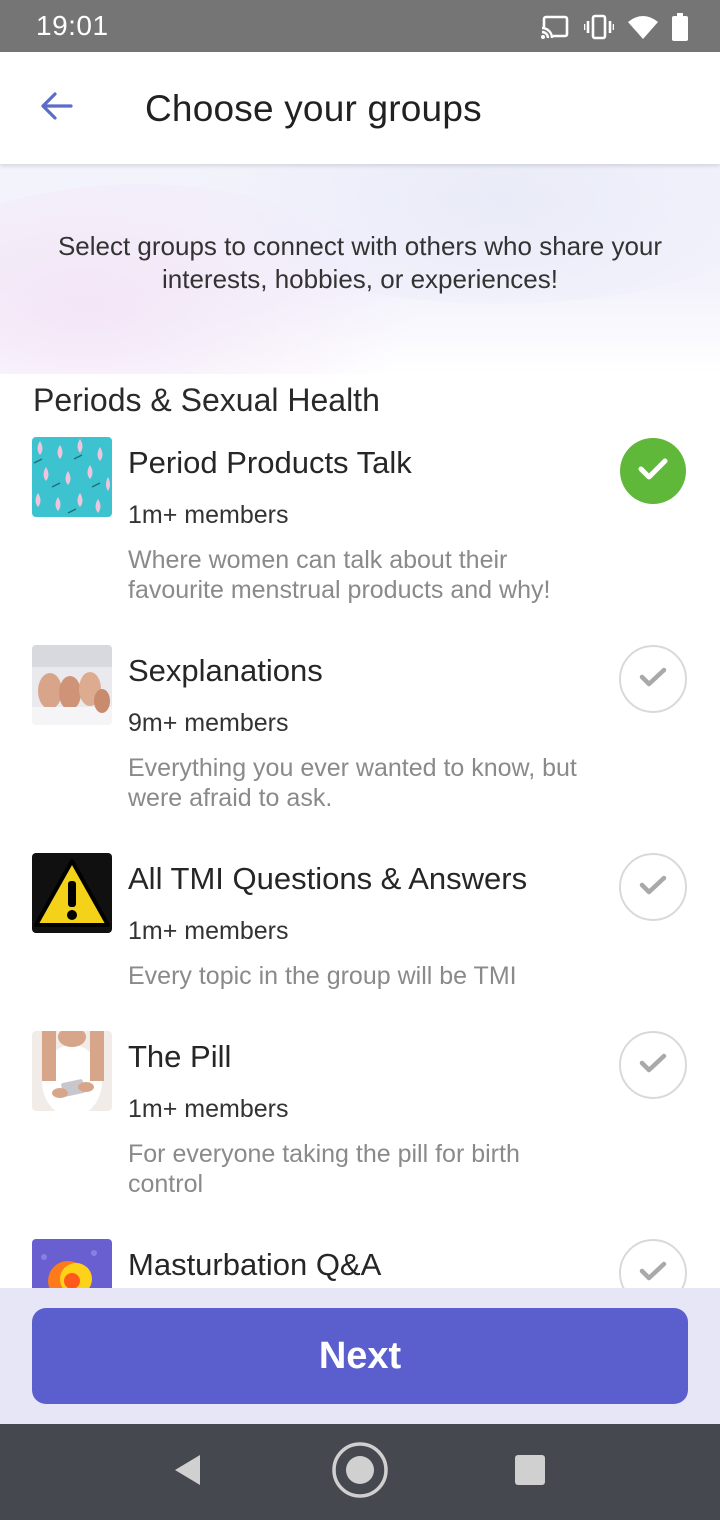 This screenshot has height=1520, width=720. I want to click on group-item-masturbation-qa: Masturbation Q&A, so click(360, 1263).